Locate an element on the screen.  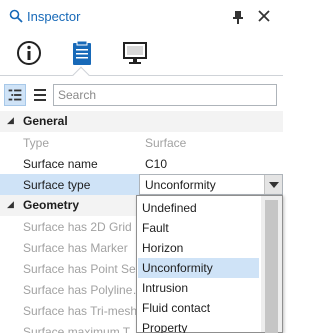
property-row-type: Type Surface is located at coordinates (141, 142).